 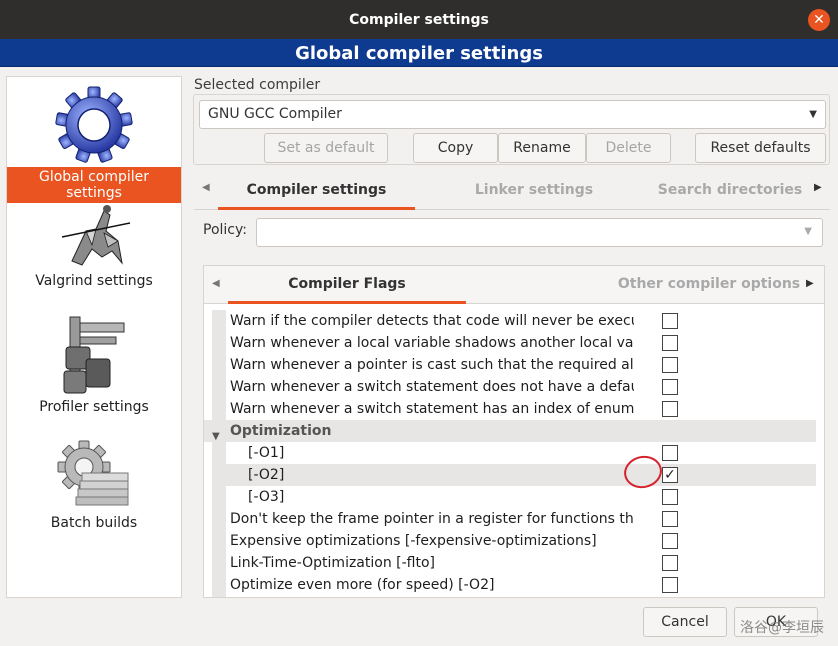 I want to click on rename-button: Rename, so click(x=542, y=148).